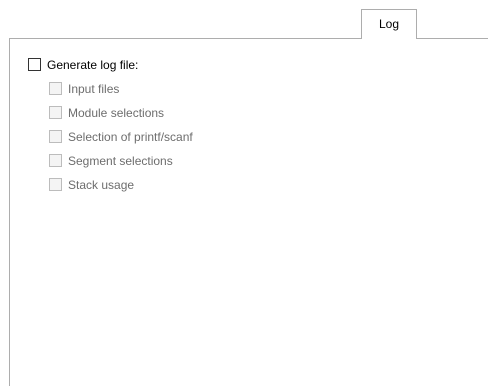 This screenshot has width=488, height=386. What do you see at coordinates (55, 112) in the screenshot?
I see `module-selections-checkbox-box` at bounding box center [55, 112].